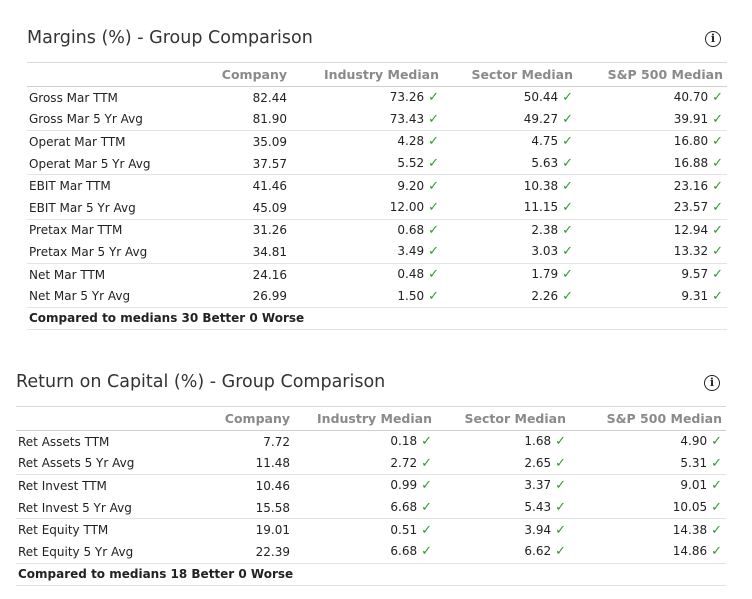 This screenshot has width=752, height=599. Describe the element at coordinates (367, 186) in the screenshot. I see `industry-median-value-cell: 9.20 ✓` at that location.